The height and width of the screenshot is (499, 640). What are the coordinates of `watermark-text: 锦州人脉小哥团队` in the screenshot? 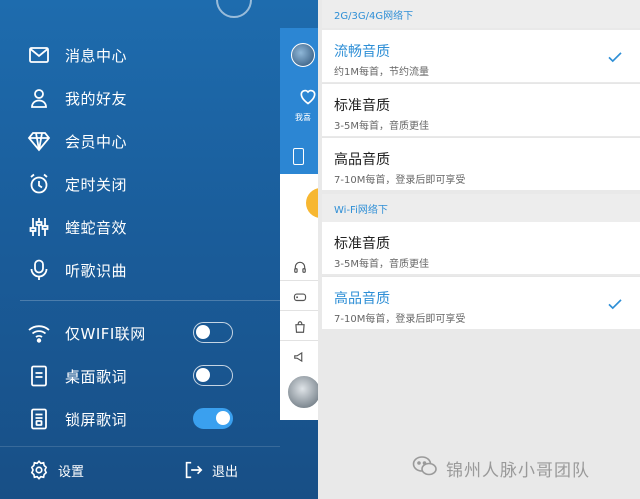 It's located at (518, 471).